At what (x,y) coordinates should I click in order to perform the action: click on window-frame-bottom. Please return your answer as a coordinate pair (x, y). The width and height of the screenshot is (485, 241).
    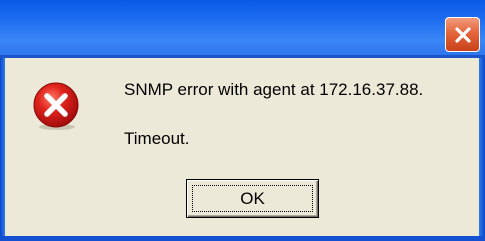
    Looking at the image, I should click on (242, 238).